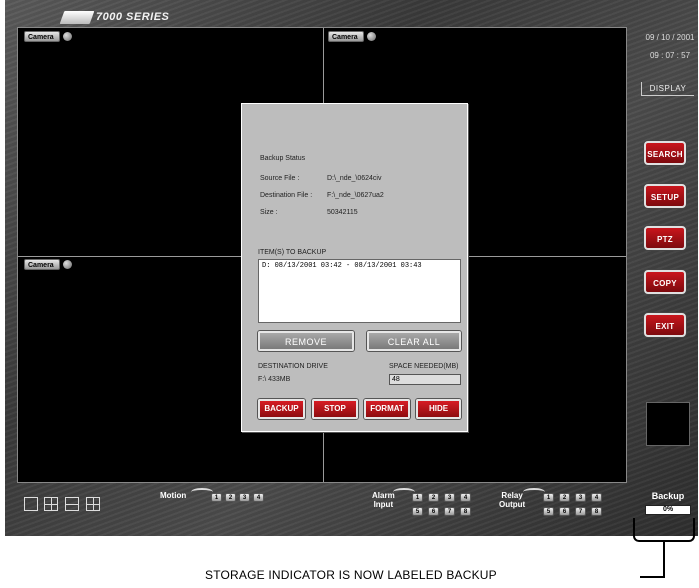 This screenshot has height=588, width=699. What do you see at coordinates (664, 559) in the screenshot?
I see `callout-leader-vertical` at bounding box center [664, 559].